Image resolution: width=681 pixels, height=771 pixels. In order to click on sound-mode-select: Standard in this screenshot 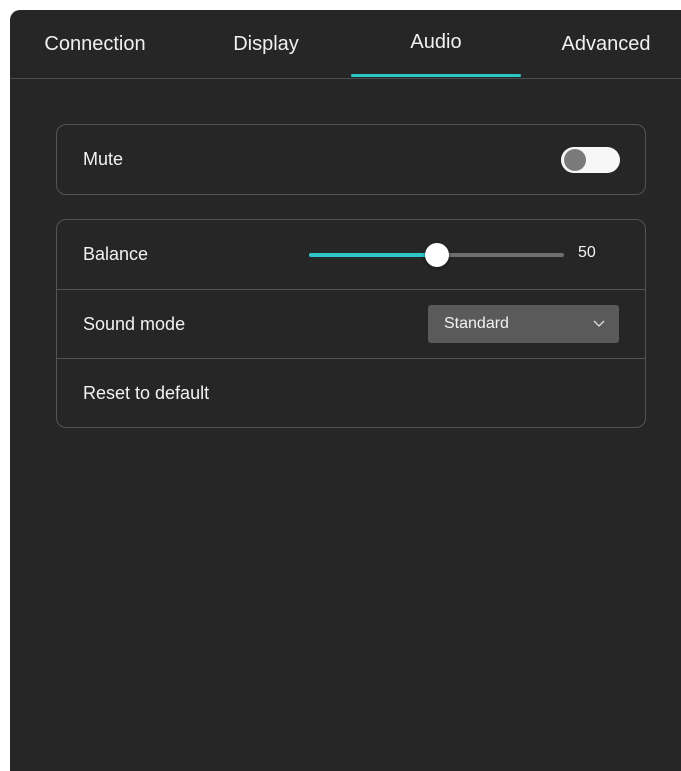, I will do `click(523, 324)`.